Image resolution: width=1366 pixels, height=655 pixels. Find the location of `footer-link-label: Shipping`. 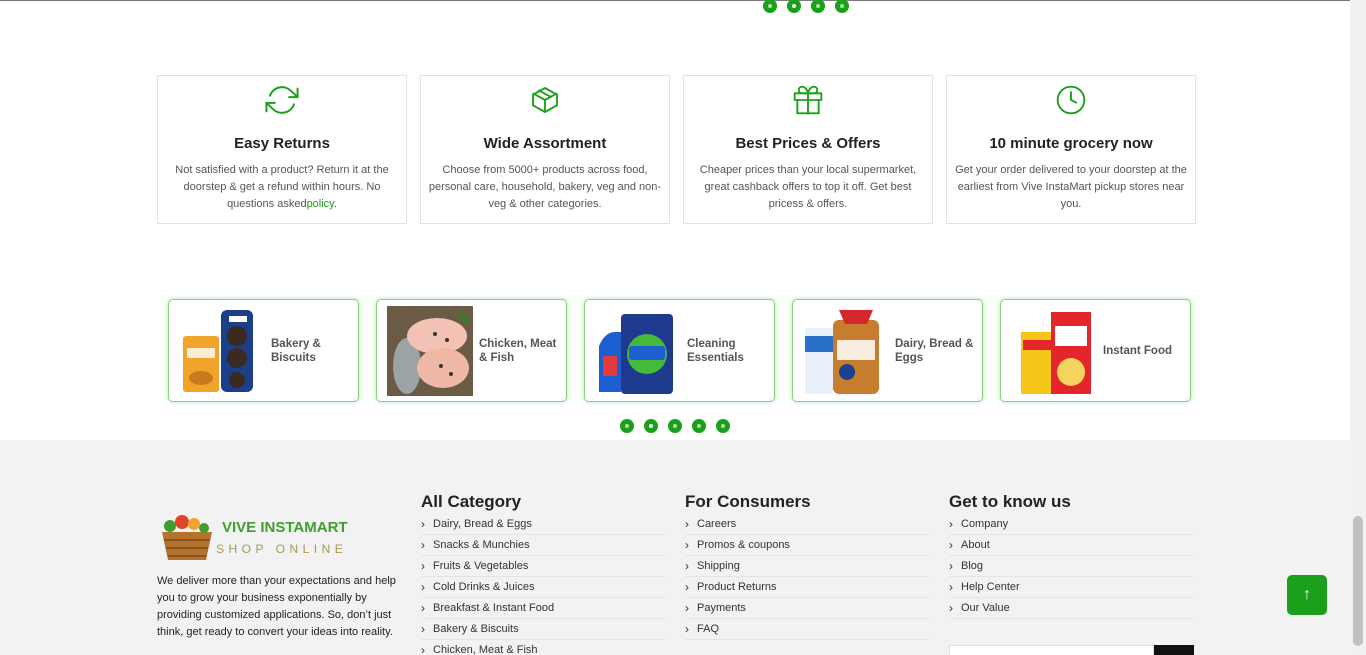

footer-link-label: Shipping is located at coordinates (718, 565).